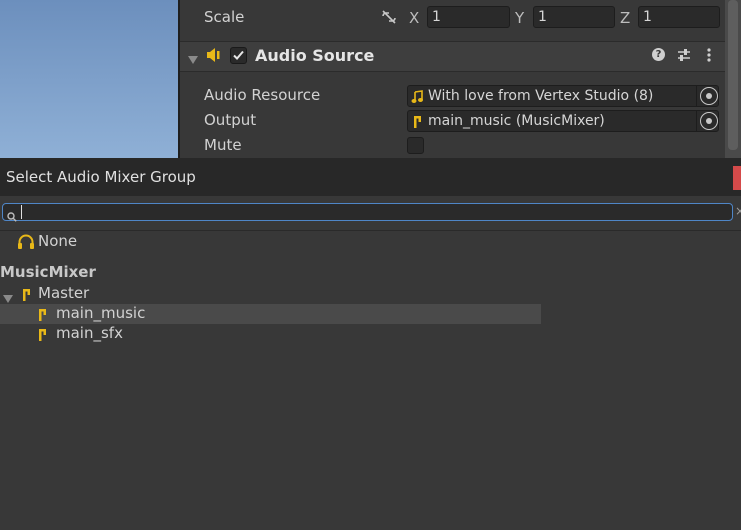 The width and height of the screenshot is (741, 530). I want to click on scale-label: Scale, so click(224, 17).